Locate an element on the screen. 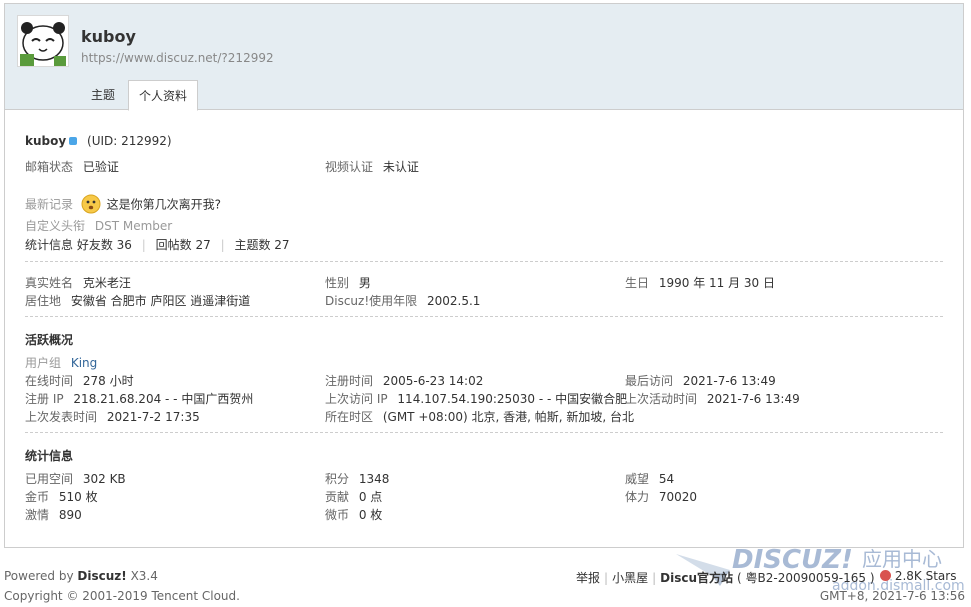  server-time: GMT+8, 2021-7-6 13:56 is located at coordinates (892, 596).